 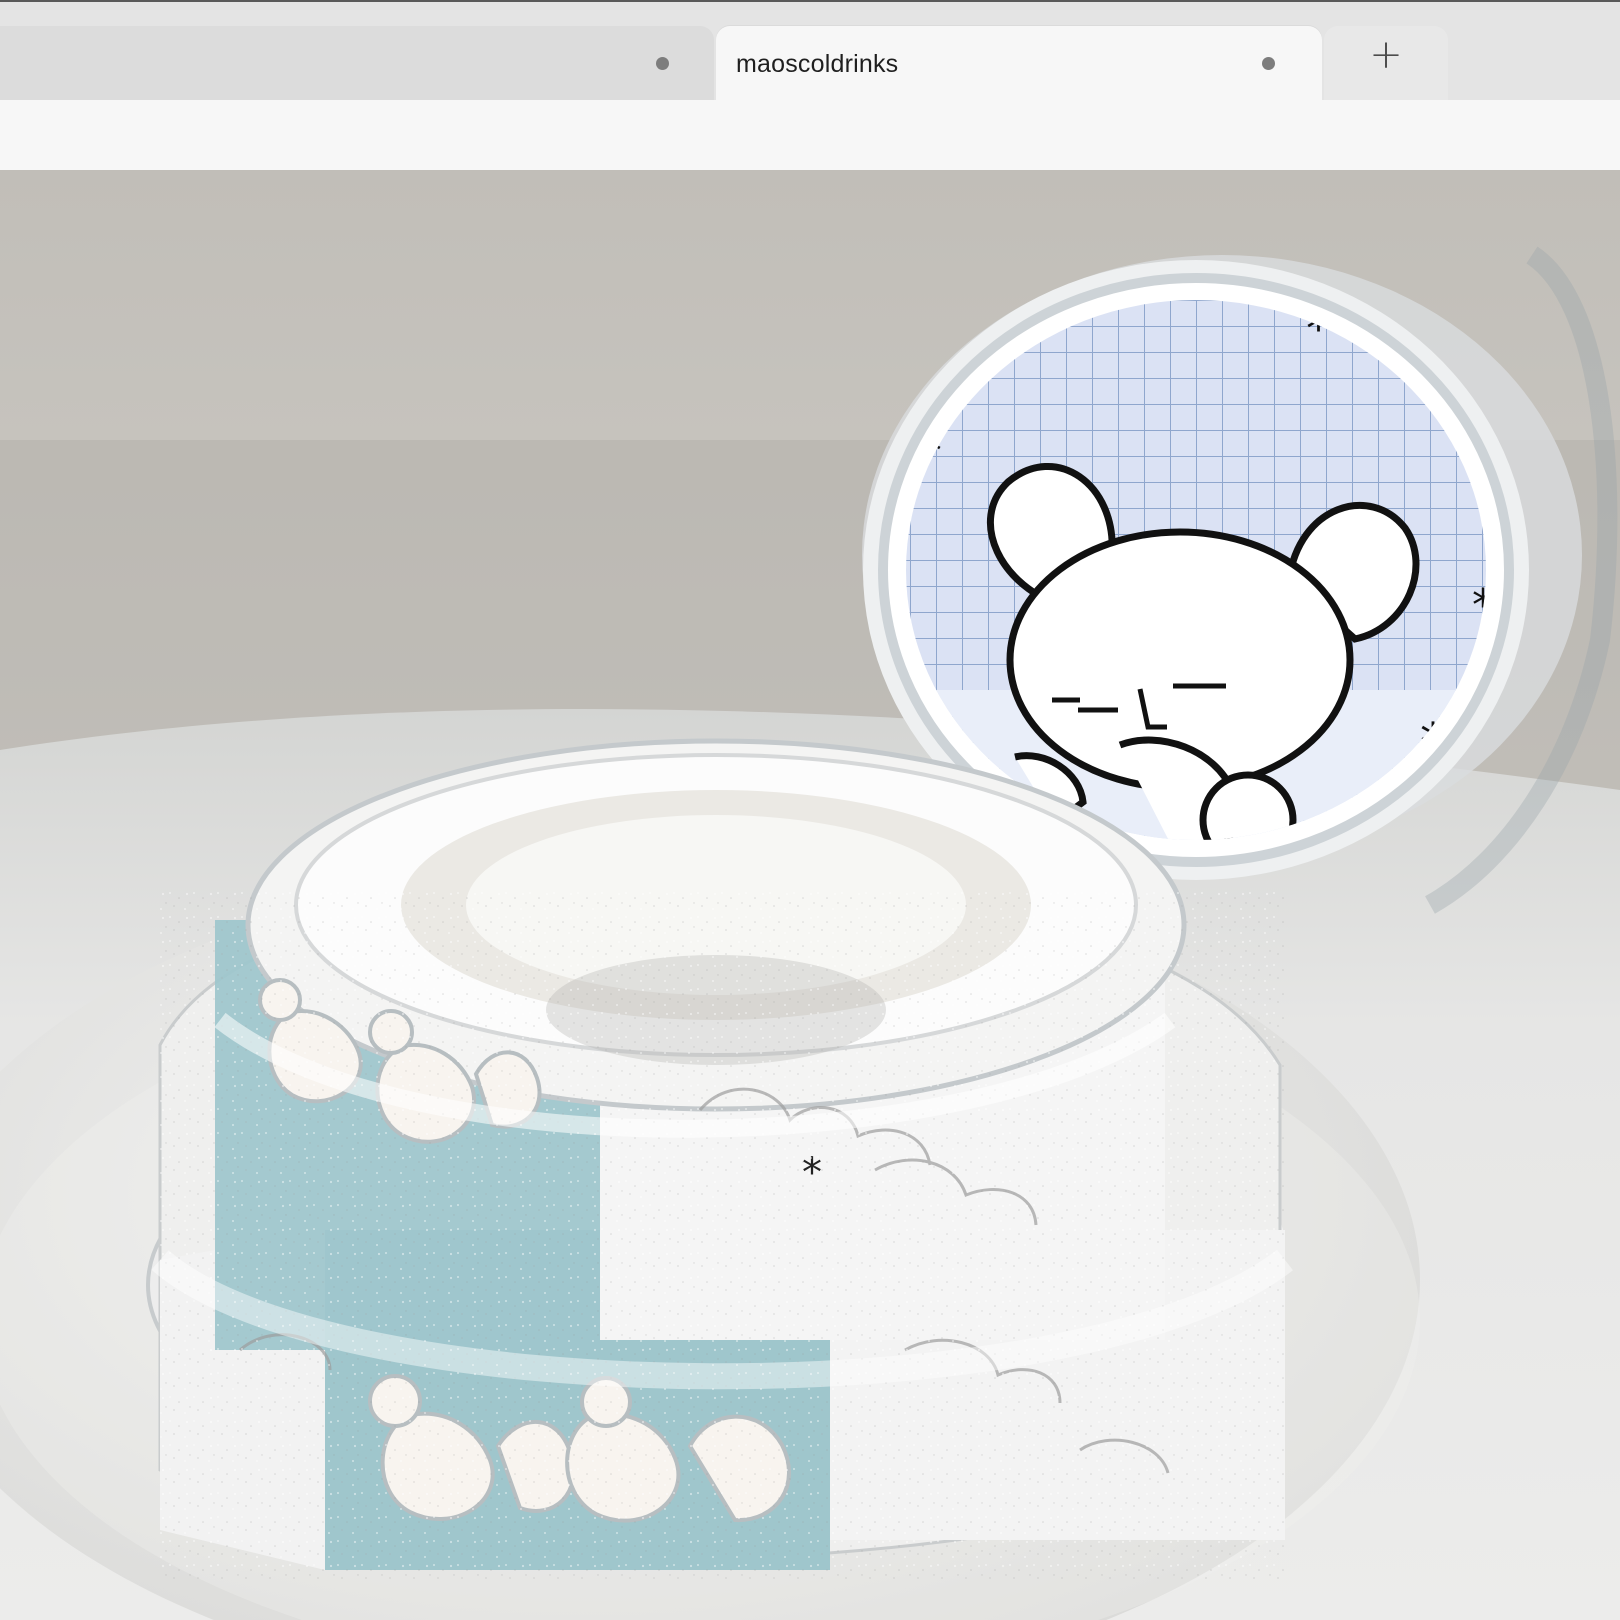 What do you see at coordinates (357, 64) in the screenshot?
I see `browser-tab-inactive` at bounding box center [357, 64].